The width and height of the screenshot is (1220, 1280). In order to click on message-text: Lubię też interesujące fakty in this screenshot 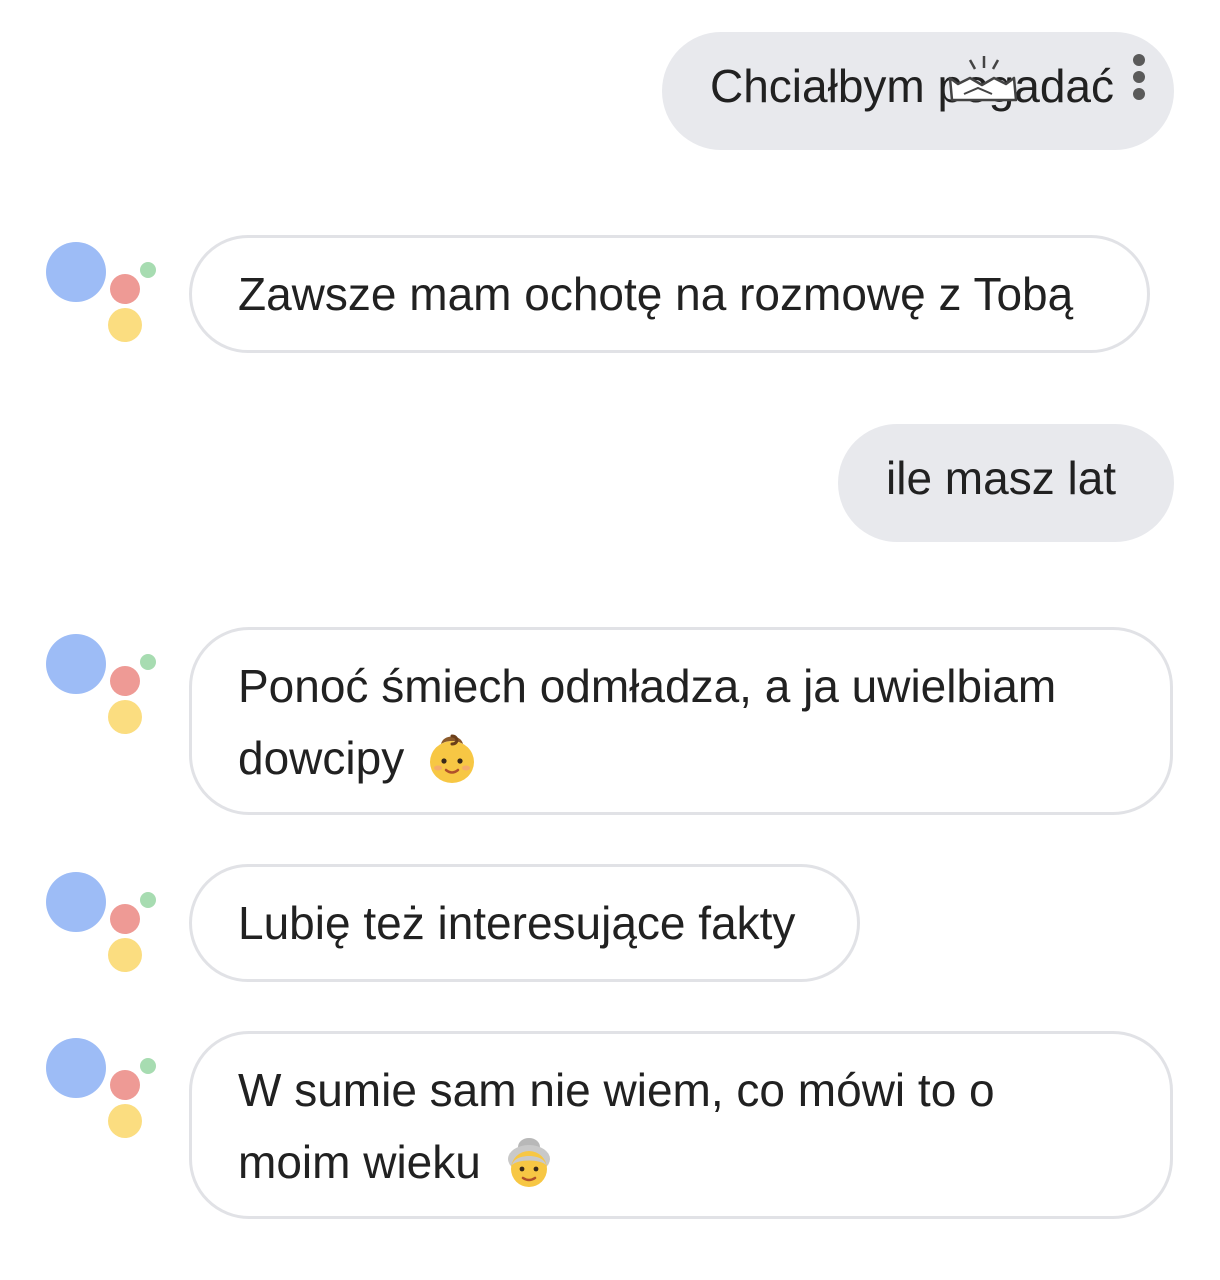, I will do `click(517, 923)`.